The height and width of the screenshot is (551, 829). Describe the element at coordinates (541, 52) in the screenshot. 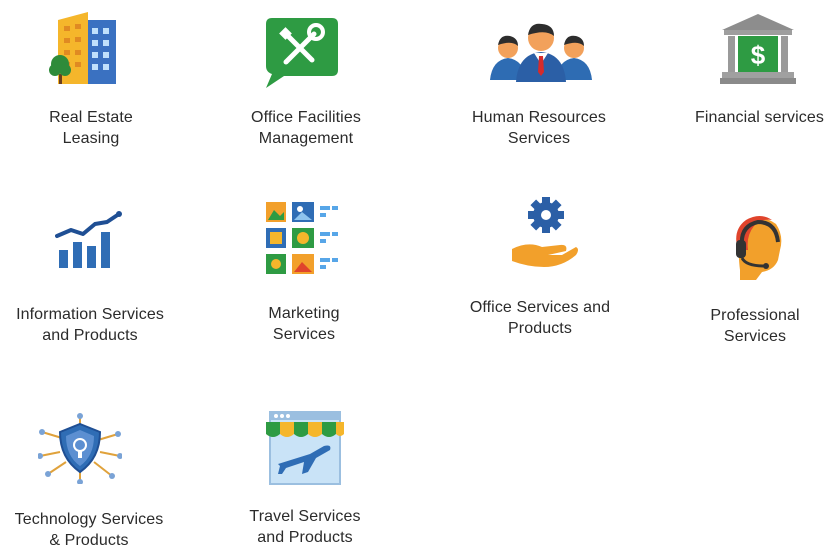

I see `people-icon` at that location.